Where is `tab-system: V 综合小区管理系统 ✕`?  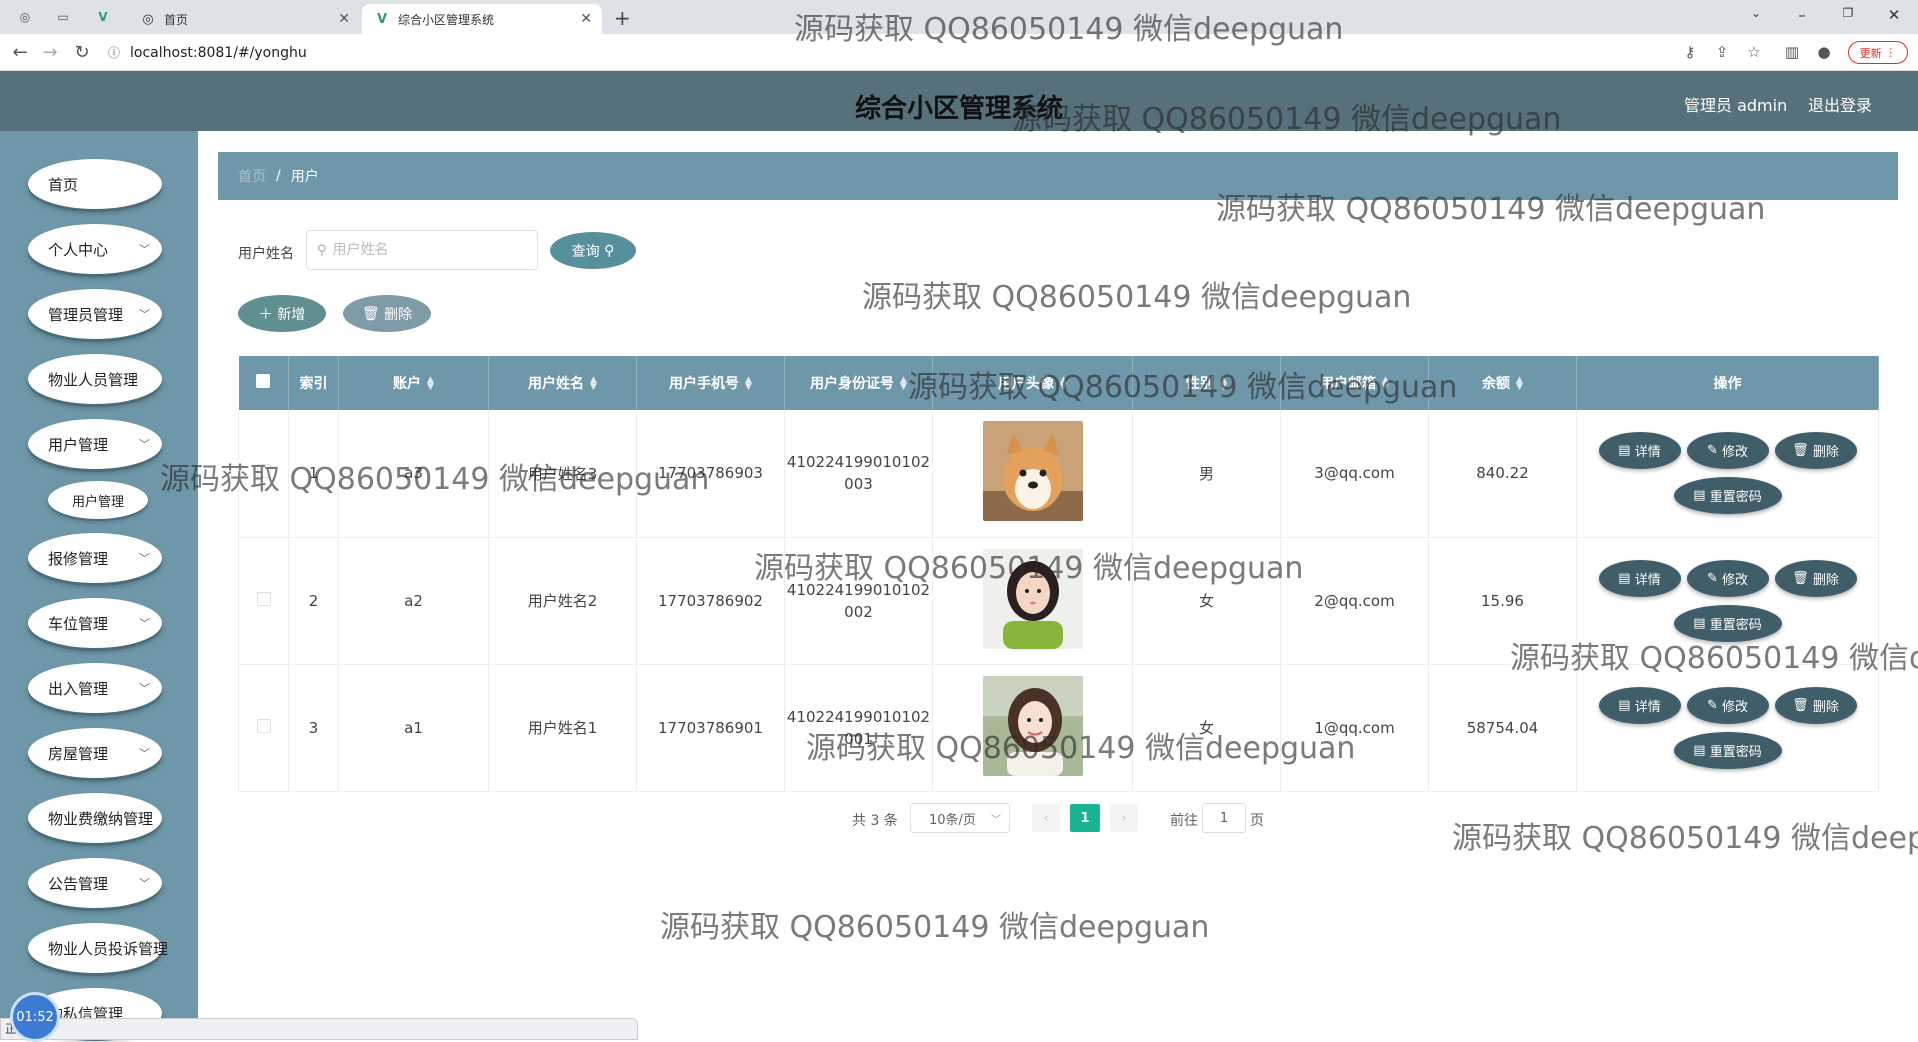
tab-system: V 综合小区管理系统 ✕ is located at coordinates (482, 19).